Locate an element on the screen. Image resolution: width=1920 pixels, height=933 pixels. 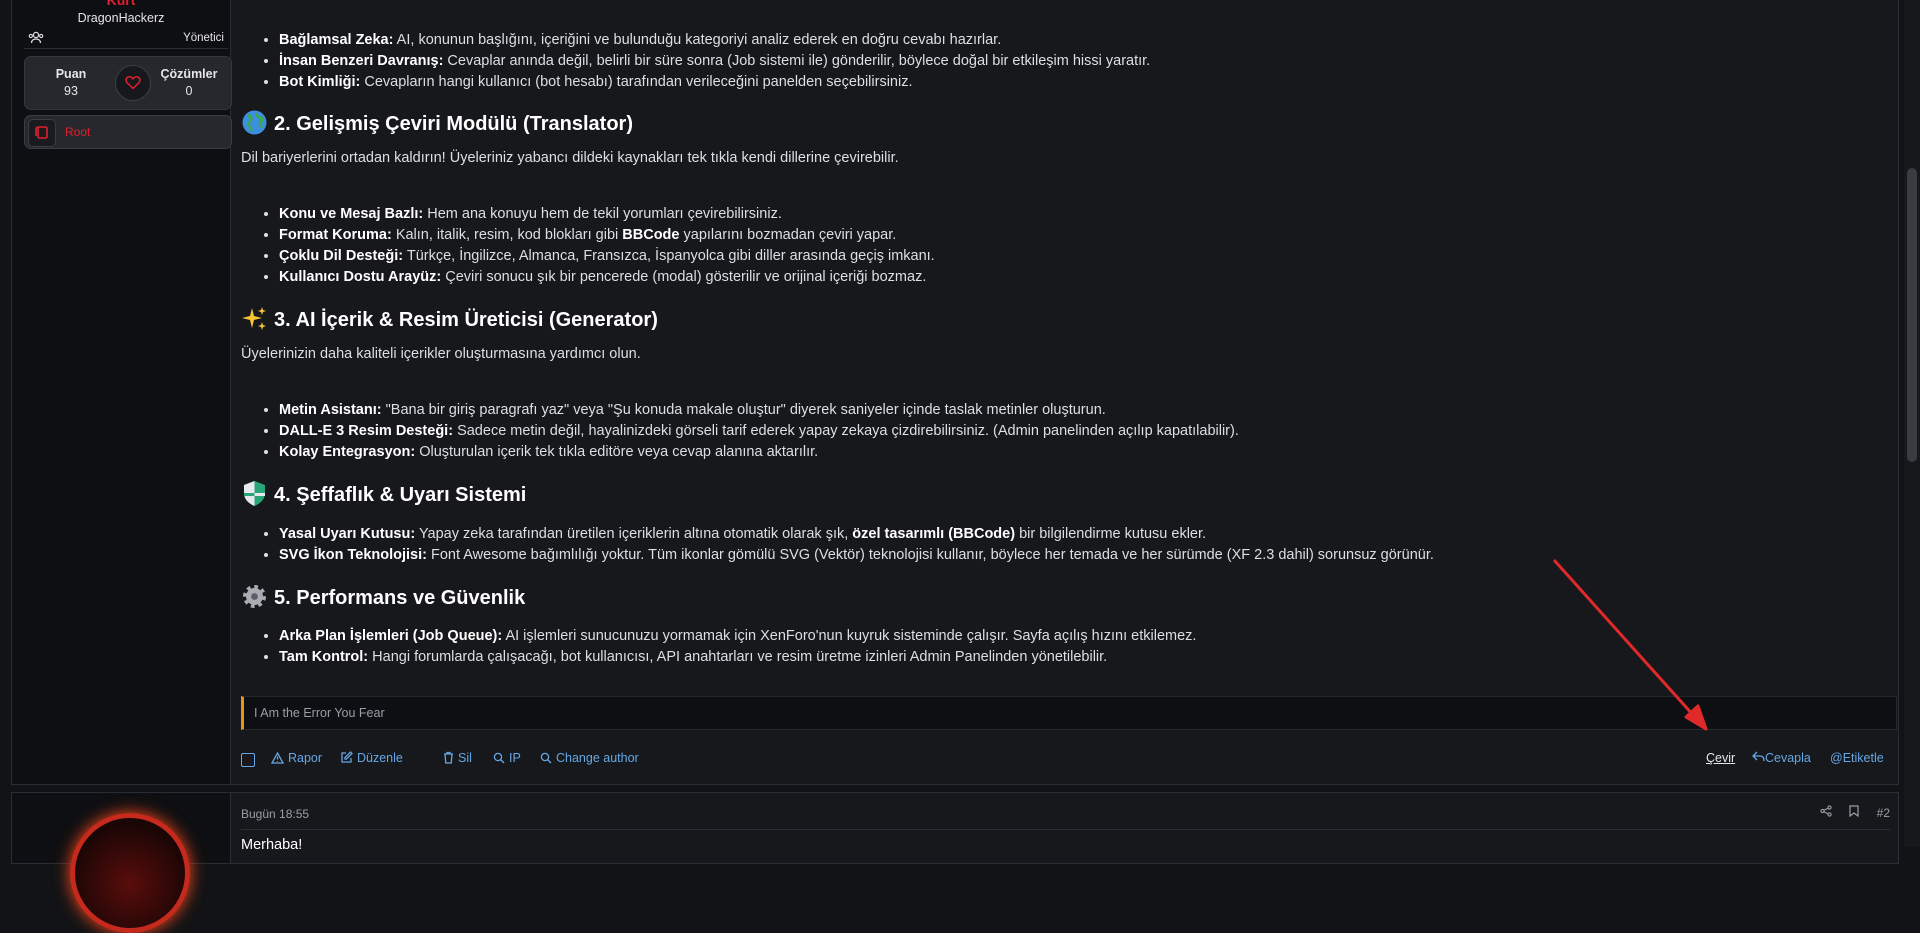
scrollbar-thumb is located at coordinates (1912, 315).